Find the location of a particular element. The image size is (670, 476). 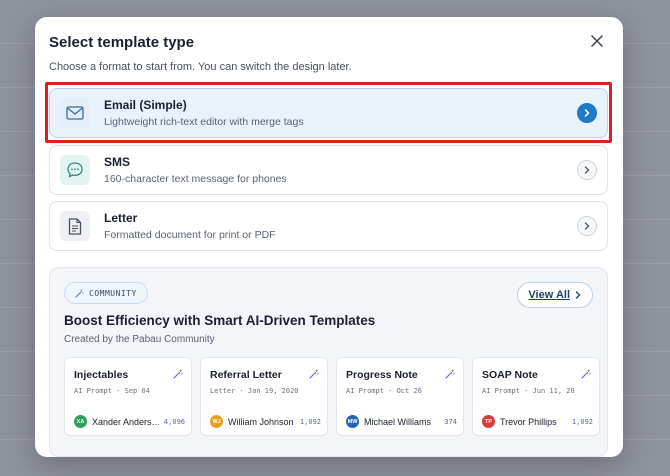

card-author: WJ William Johnson 1,092 is located at coordinates (265, 421).